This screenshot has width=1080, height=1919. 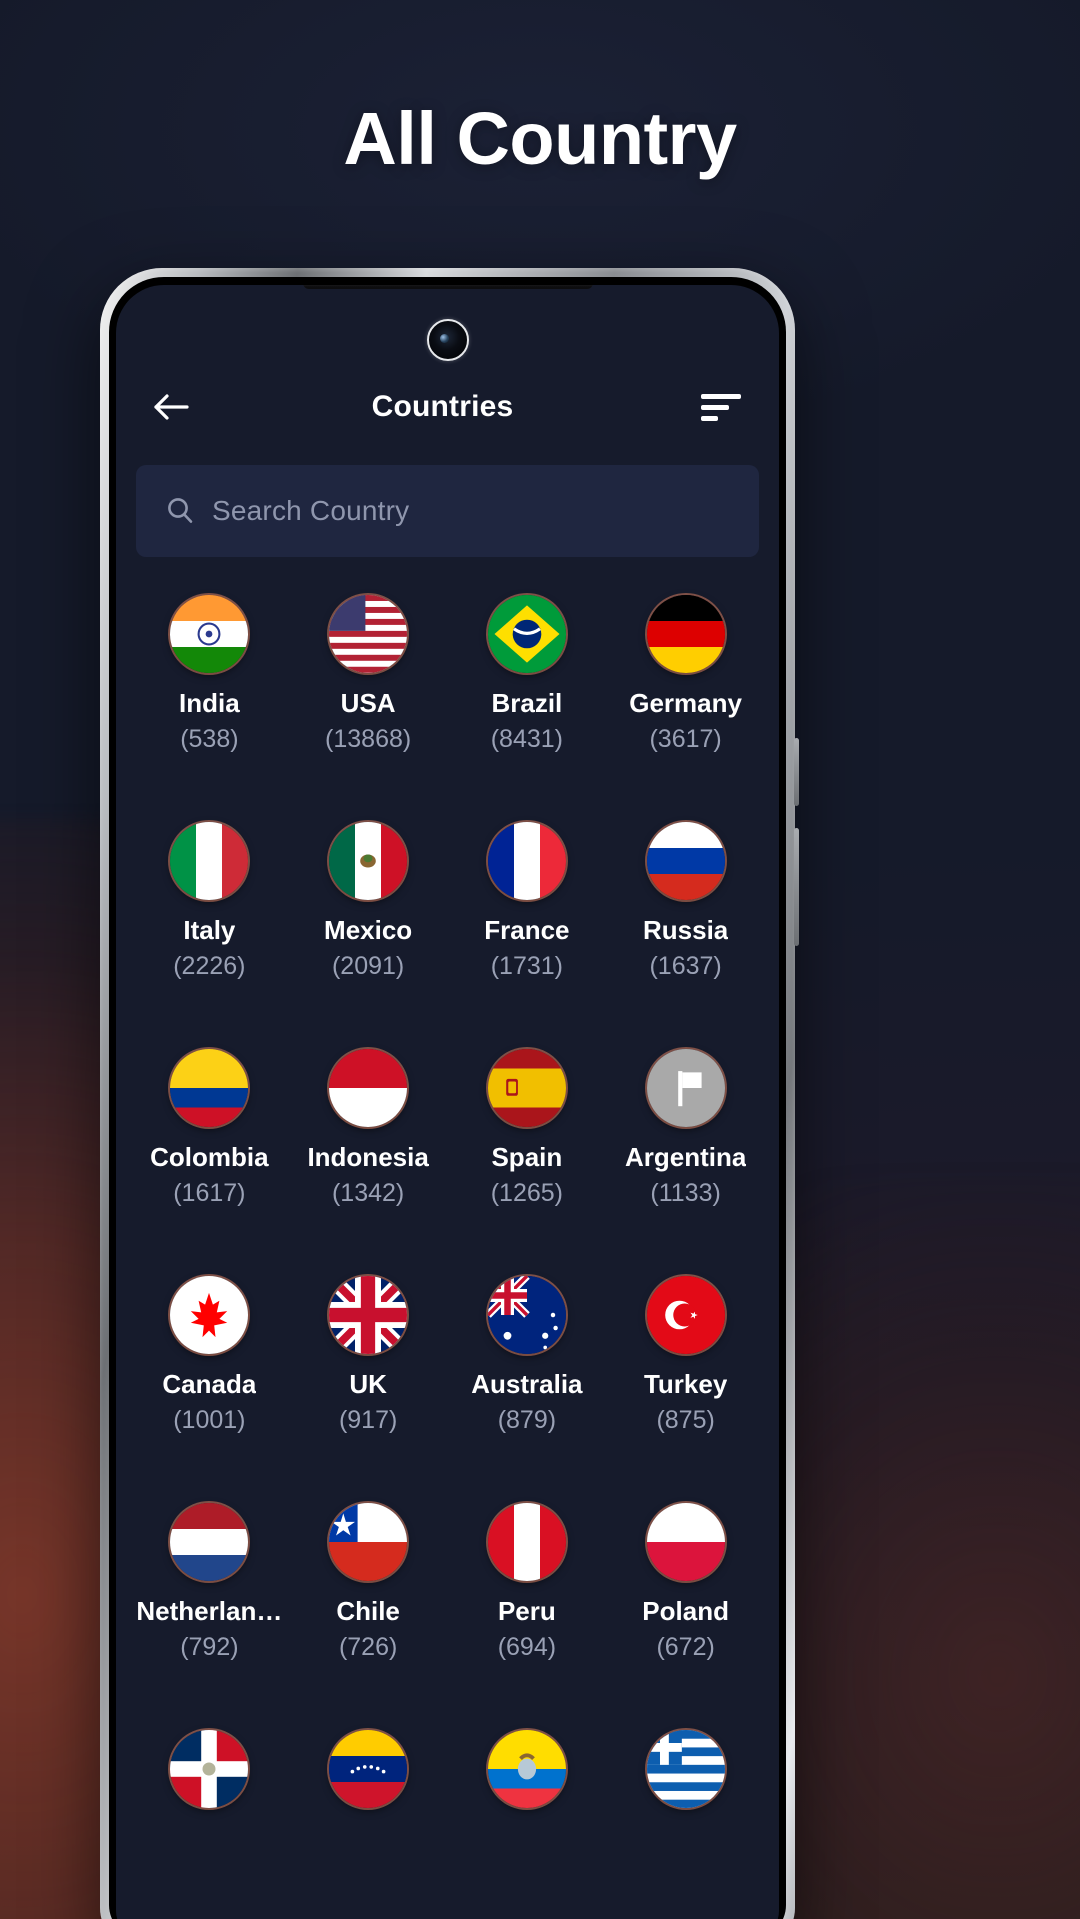 I want to click on country-name: India, so click(x=209, y=703).